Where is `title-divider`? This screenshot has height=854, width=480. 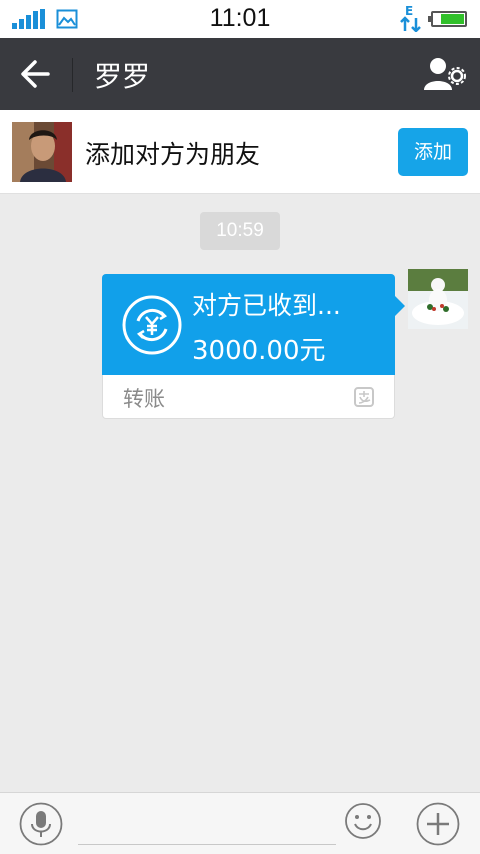
title-divider is located at coordinates (72, 75).